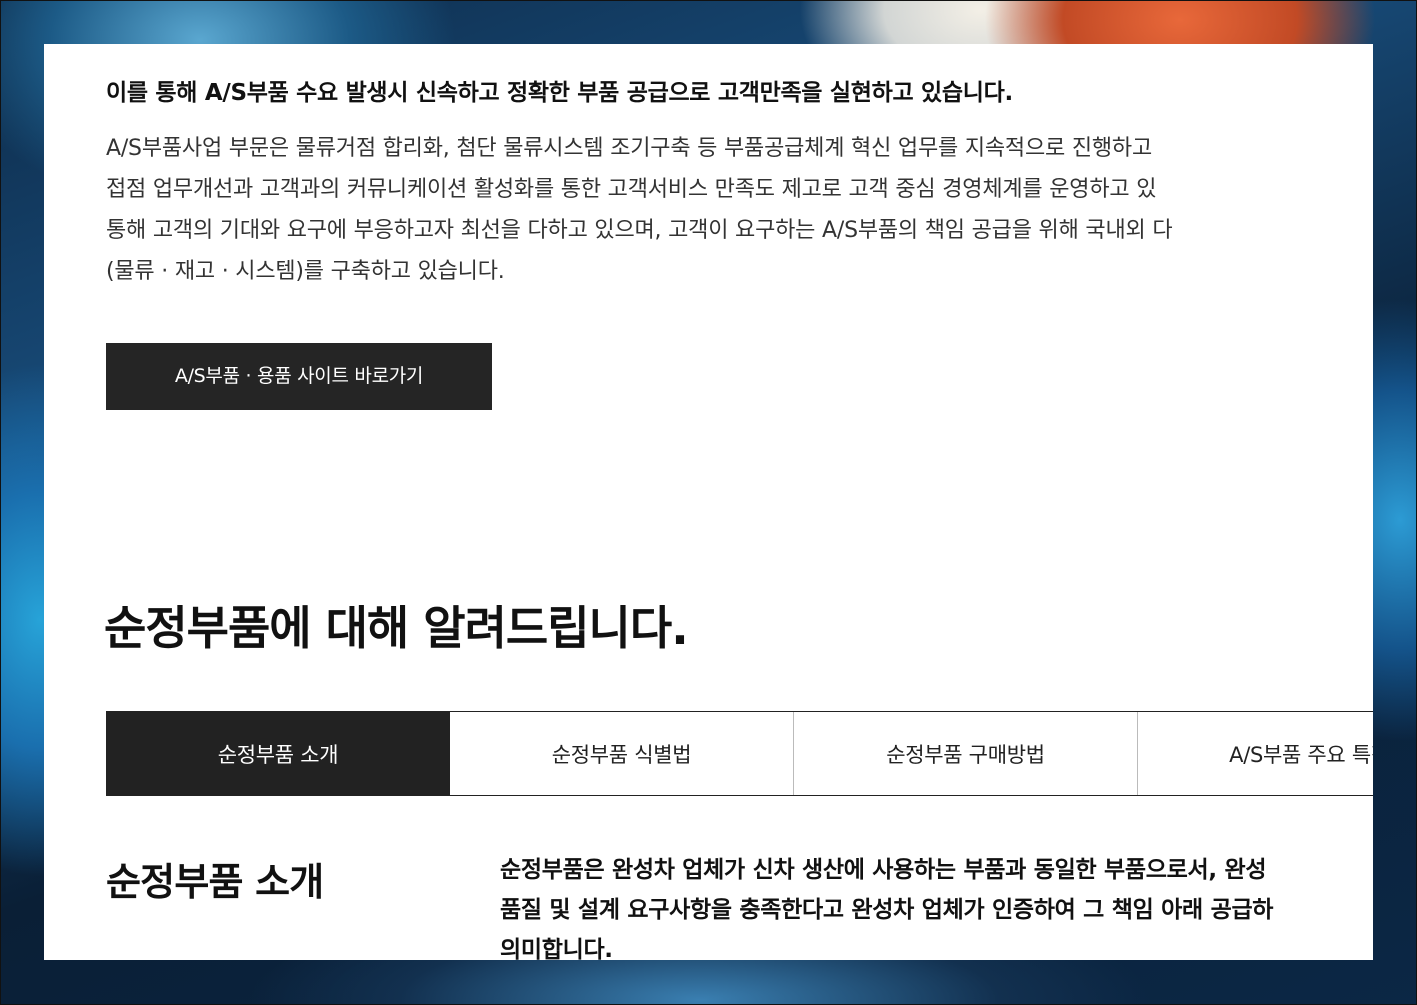  What do you see at coordinates (396, 628) in the screenshot?
I see `section-title: 순정부품에 대해 알려드립니다.` at bounding box center [396, 628].